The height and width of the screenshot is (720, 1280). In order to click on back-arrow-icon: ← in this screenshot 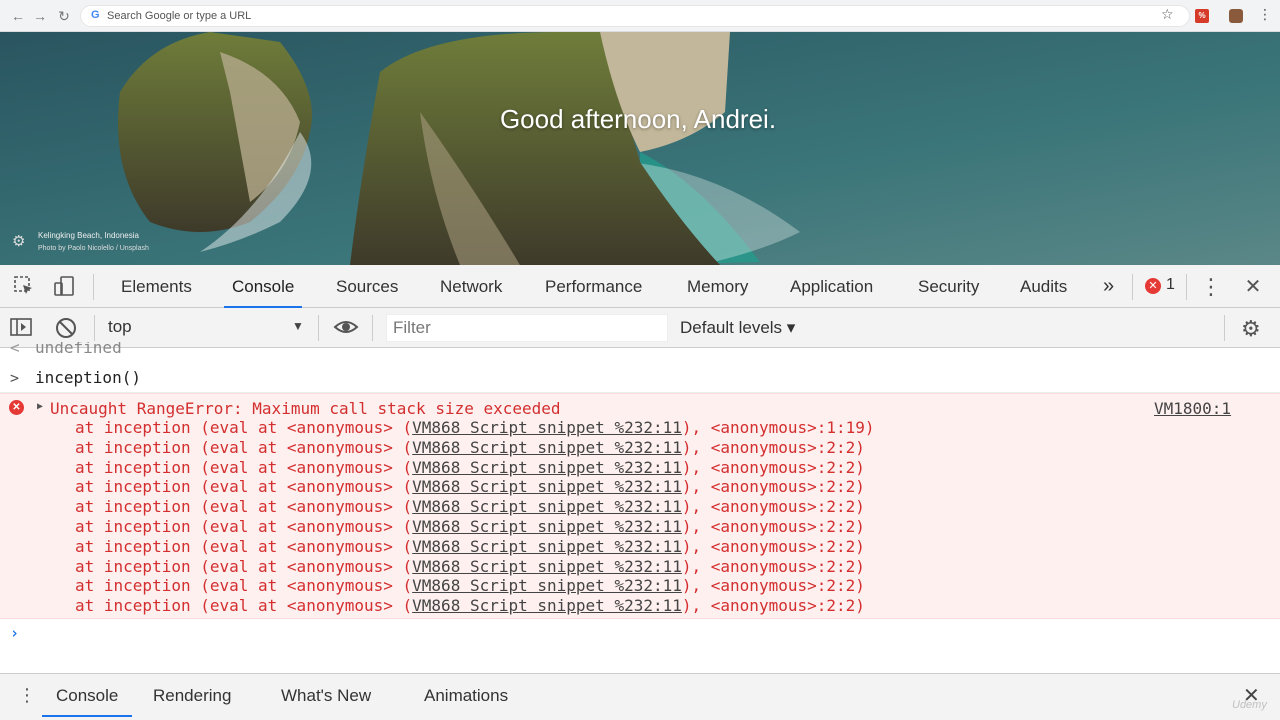, I will do `click(18, 16)`.